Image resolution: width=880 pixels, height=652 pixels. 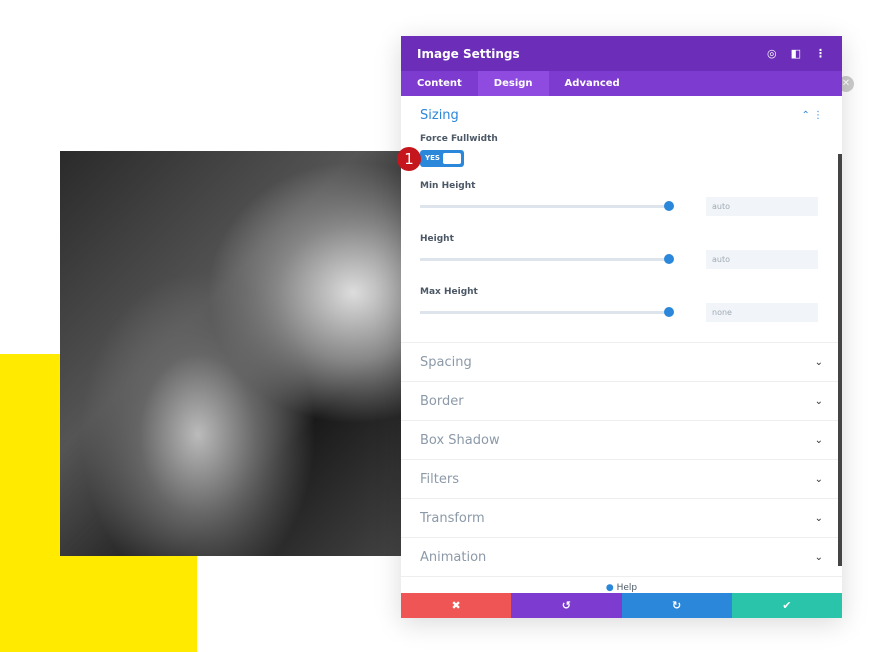 I want to click on redo-button: ↻, so click(x=676, y=605).